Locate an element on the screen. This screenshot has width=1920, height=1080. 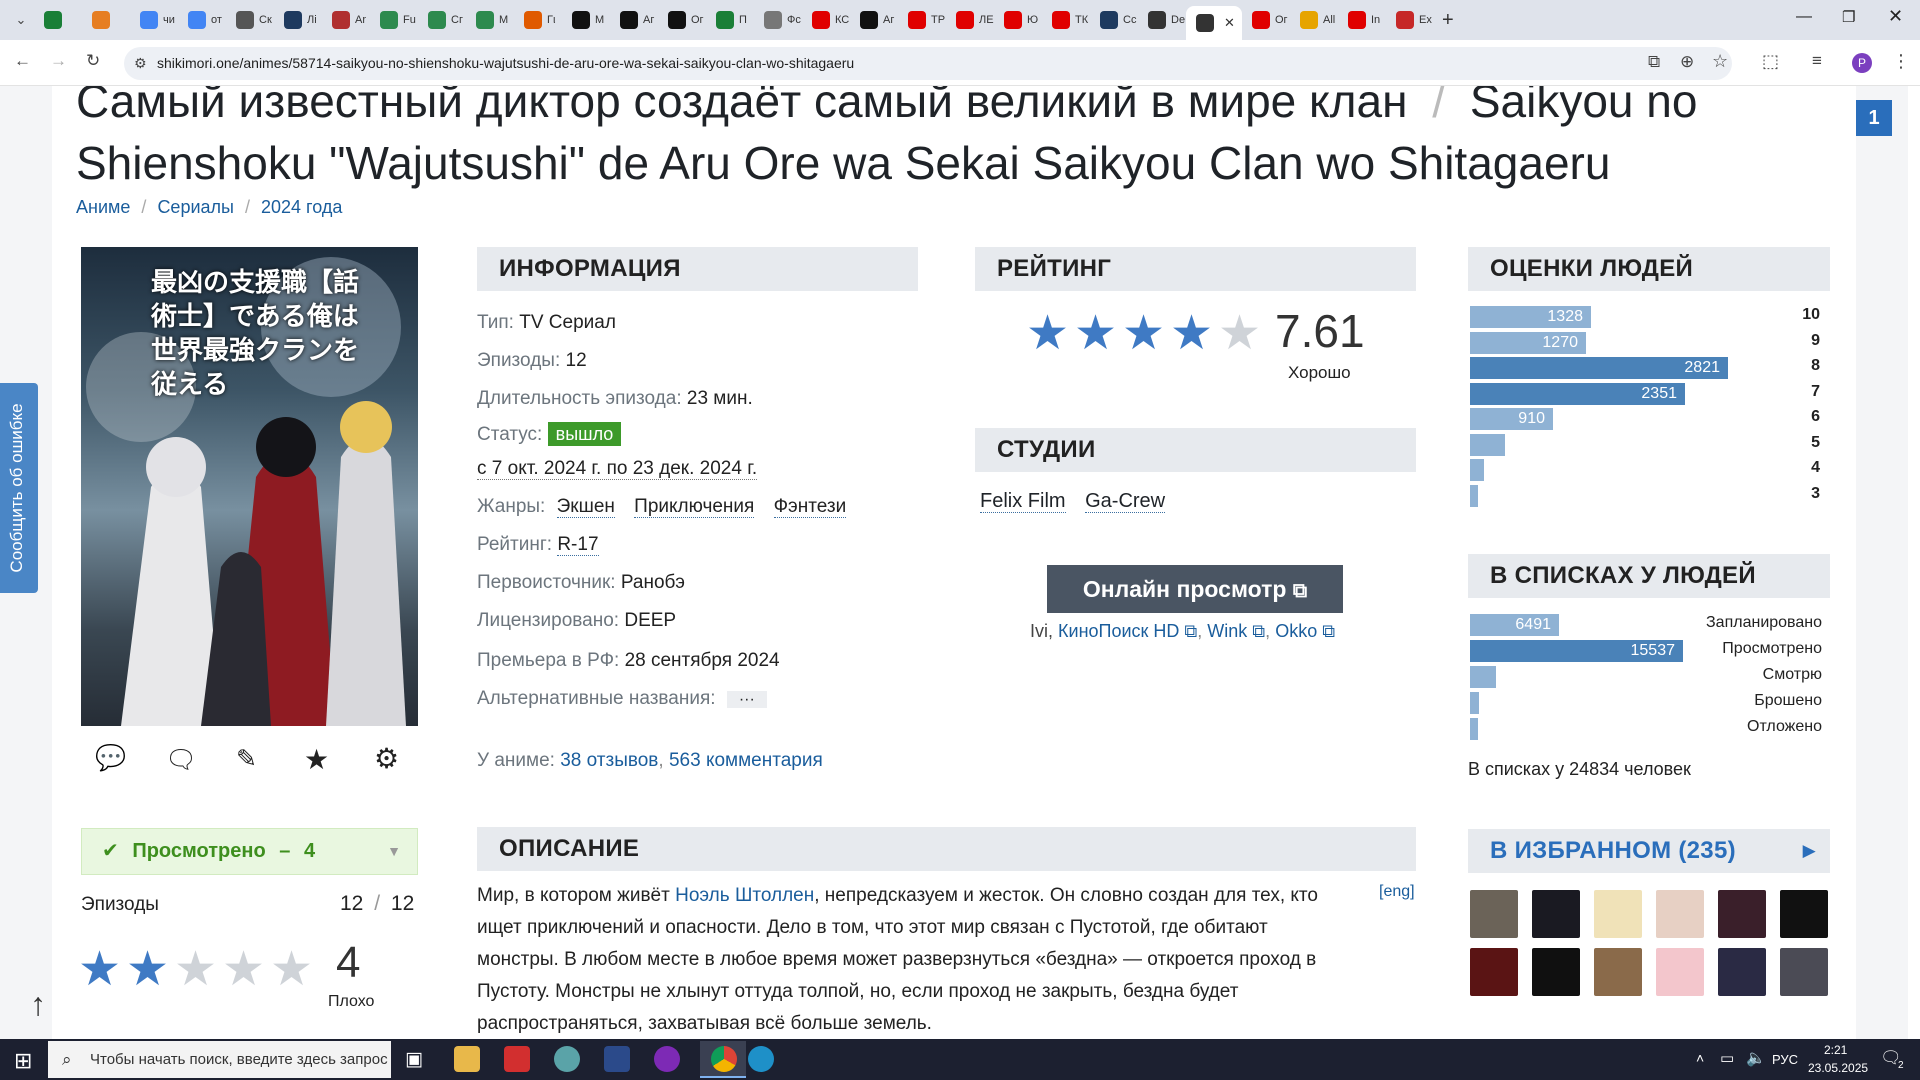
favorite-star-icon: ★ is located at coordinates (316, 759).